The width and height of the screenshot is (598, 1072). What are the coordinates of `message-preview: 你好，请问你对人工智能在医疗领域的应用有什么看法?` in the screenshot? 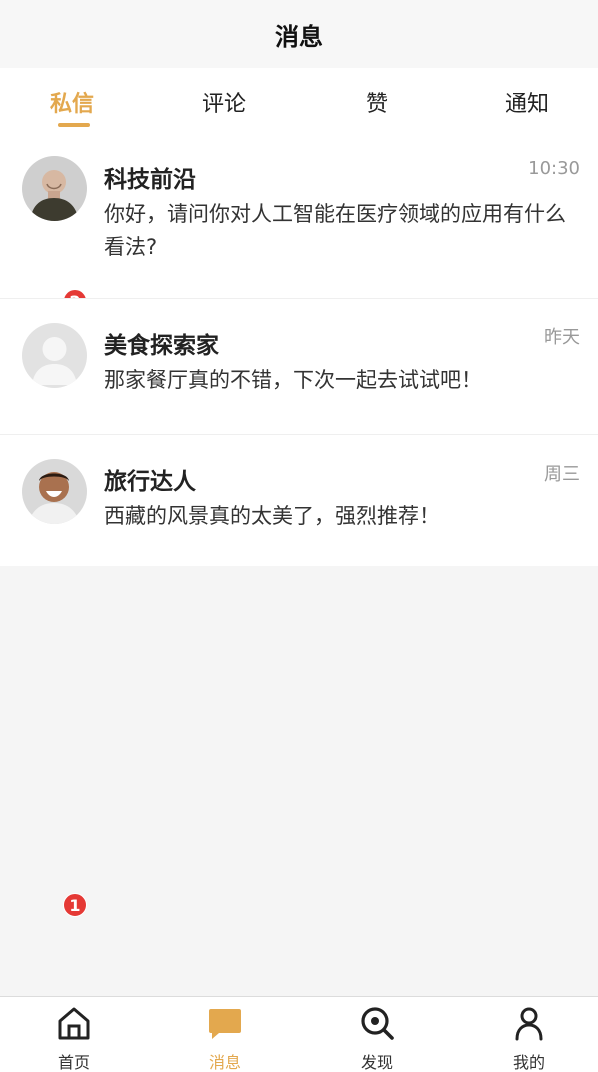 It's located at (335, 230).